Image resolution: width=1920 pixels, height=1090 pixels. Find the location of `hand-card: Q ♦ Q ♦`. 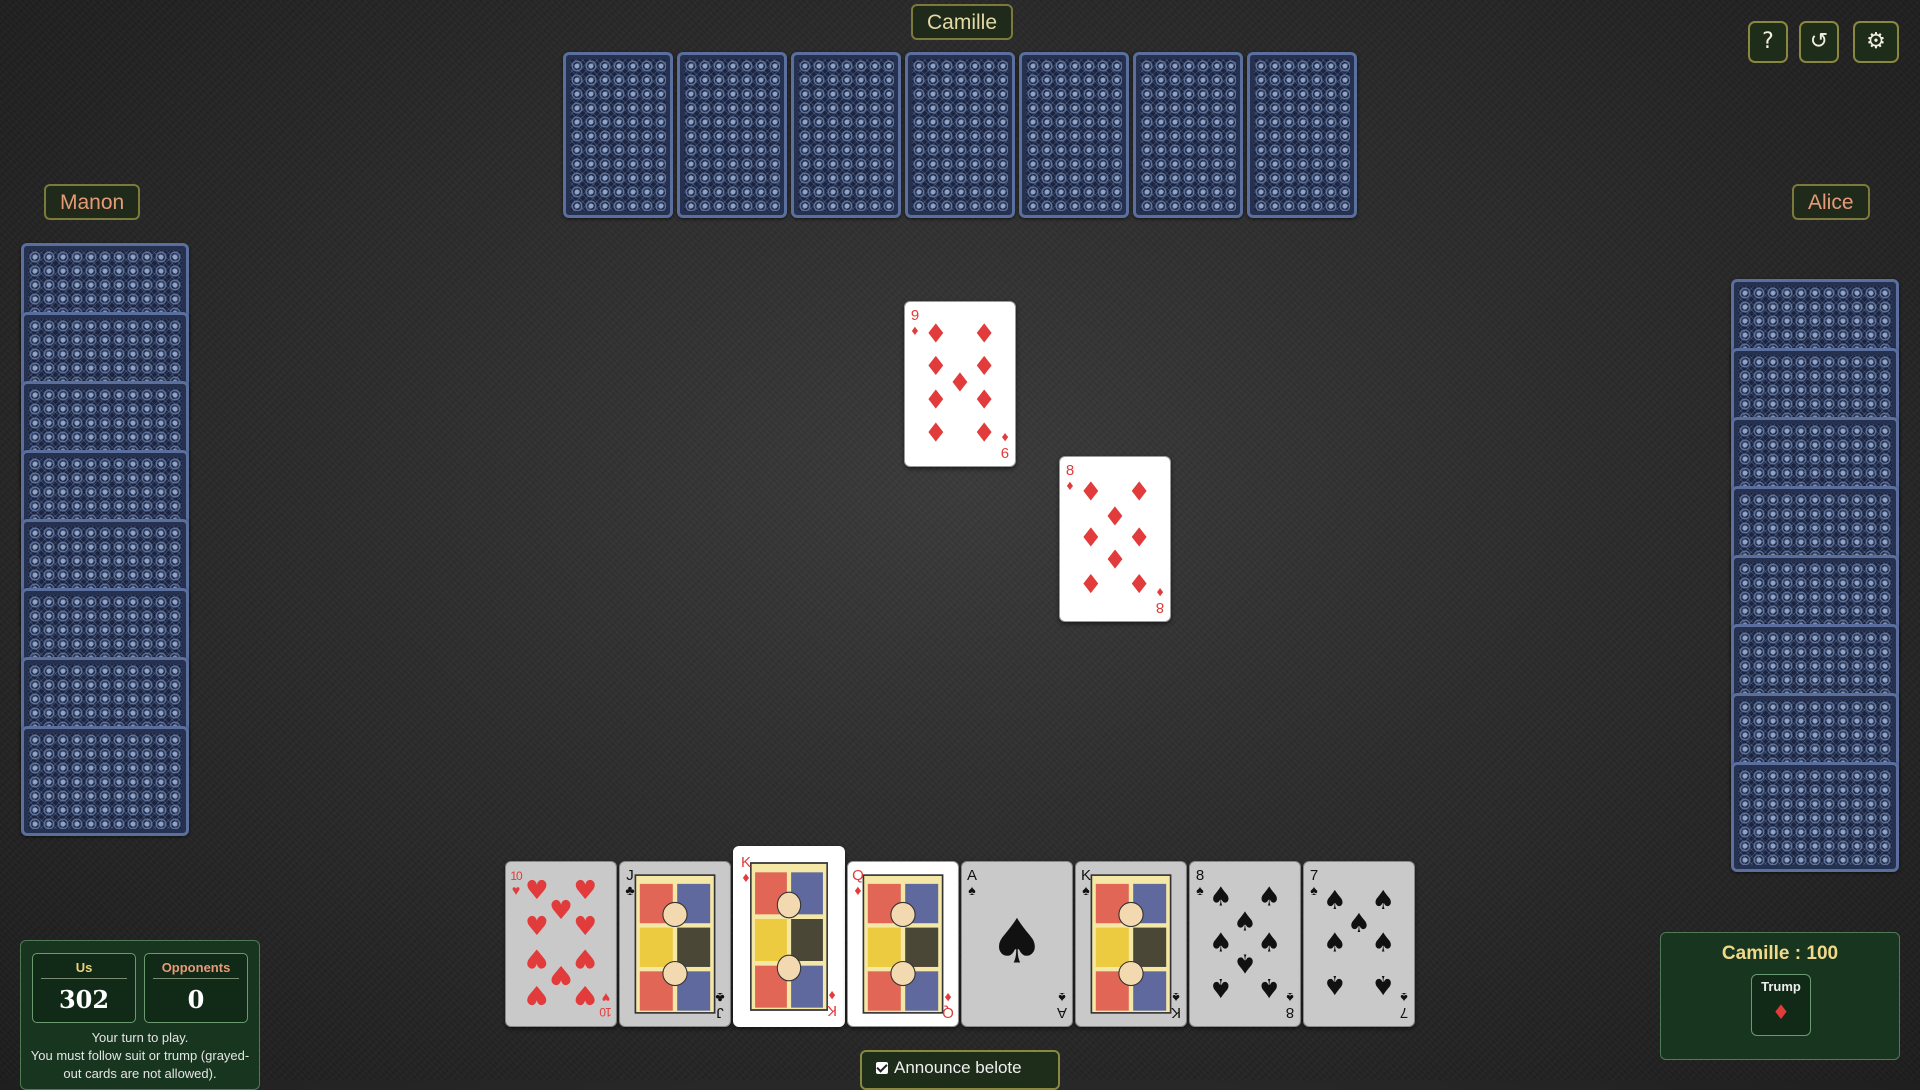

hand-card: Q ♦ Q ♦ is located at coordinates (903, 944).